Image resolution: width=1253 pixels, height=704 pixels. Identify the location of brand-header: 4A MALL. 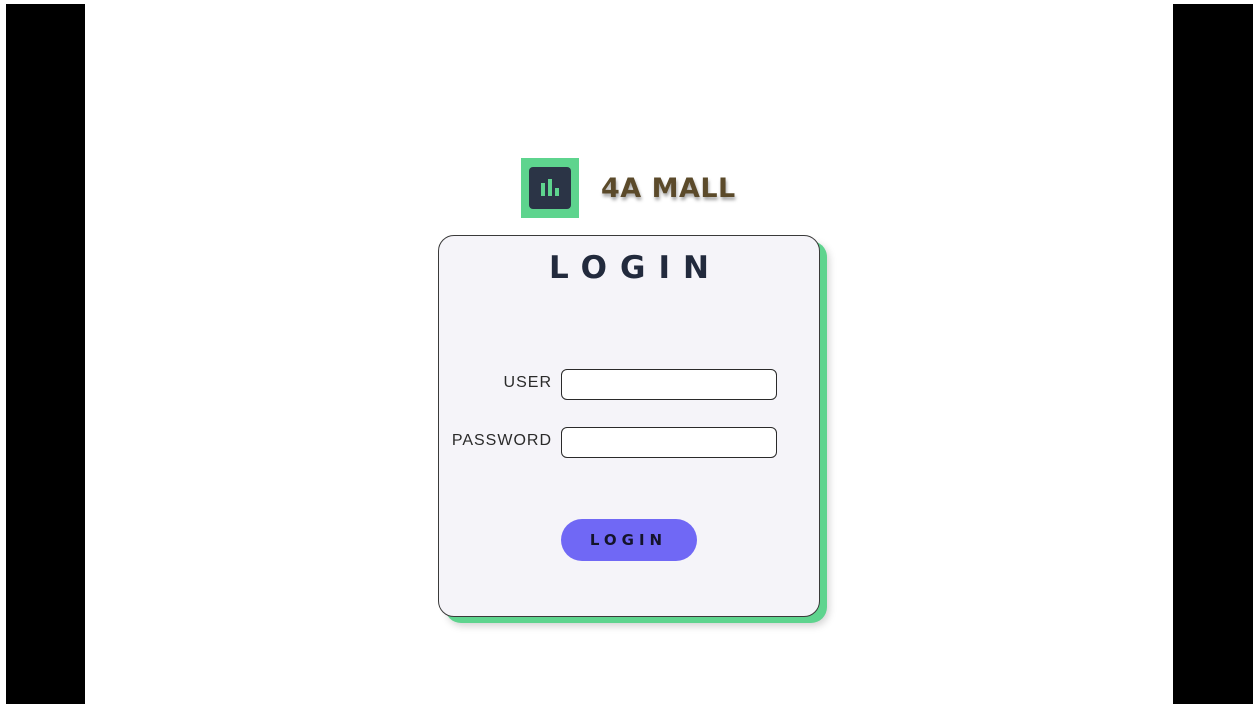
(628, 188).